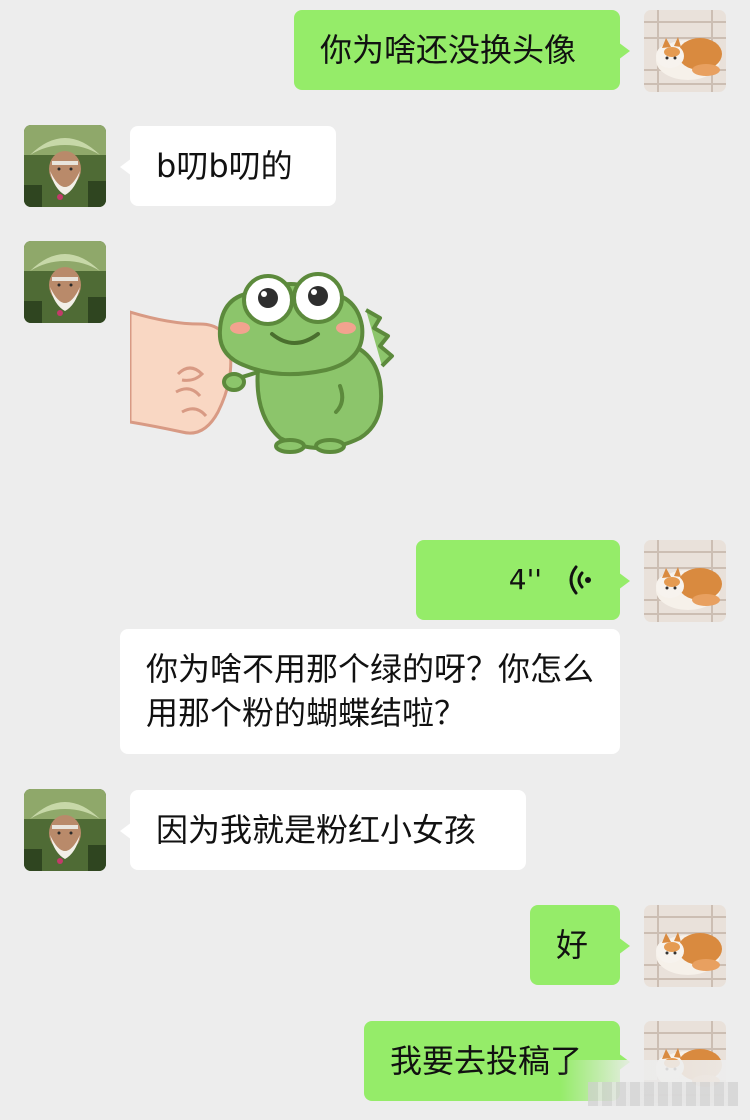  I want to click on message-bubble: b叨b叨的, so click(228, 166).